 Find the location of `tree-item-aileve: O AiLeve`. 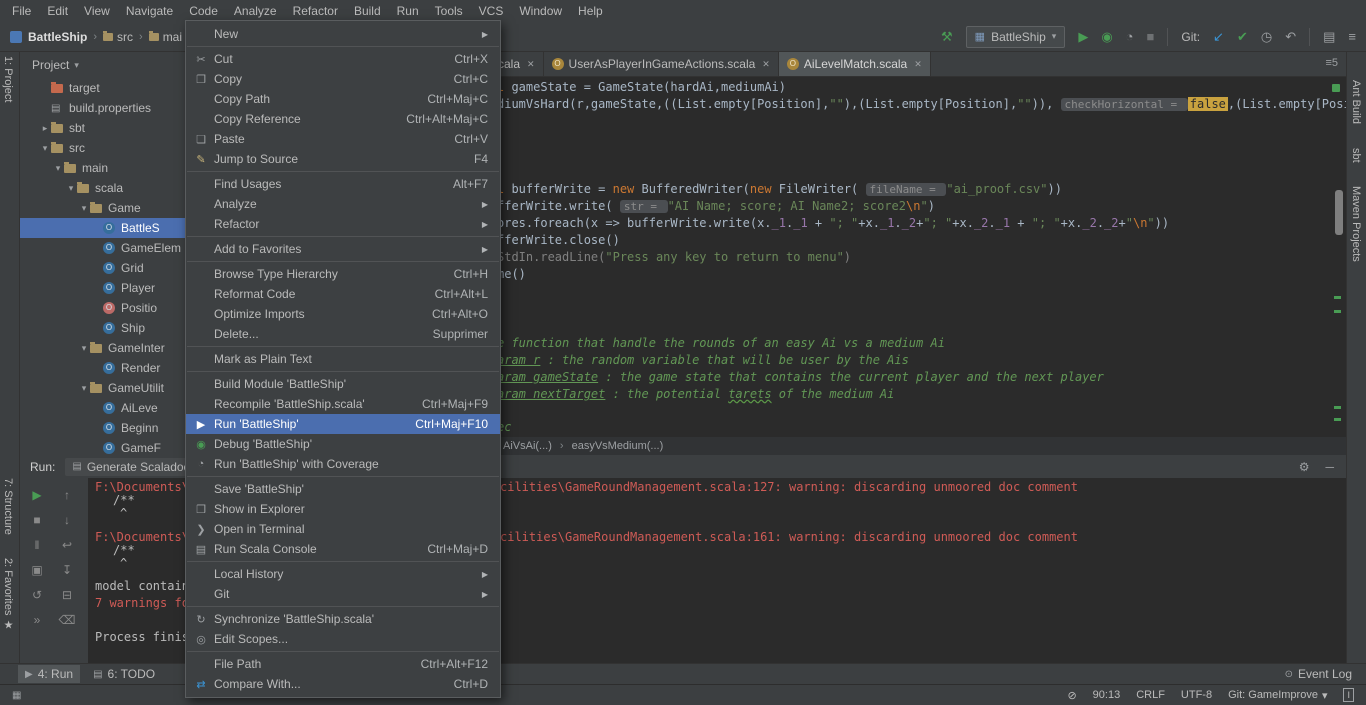

tree-item-aileve: O AiLeve is located at coordinates (102, 408).